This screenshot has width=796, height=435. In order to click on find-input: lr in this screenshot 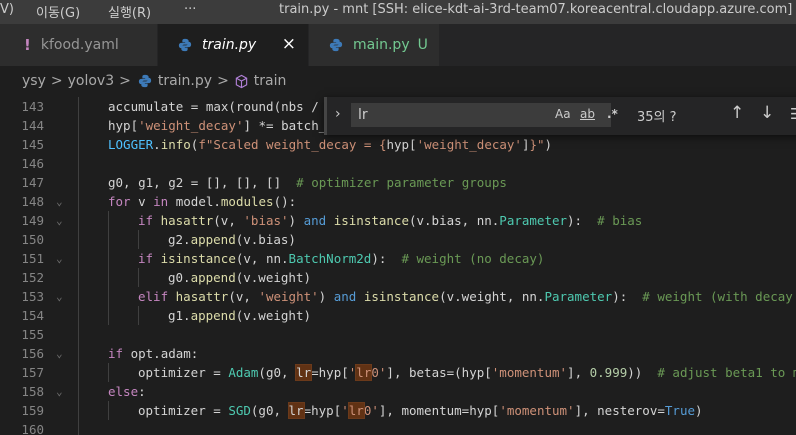, I will do `click(481, 115)`.